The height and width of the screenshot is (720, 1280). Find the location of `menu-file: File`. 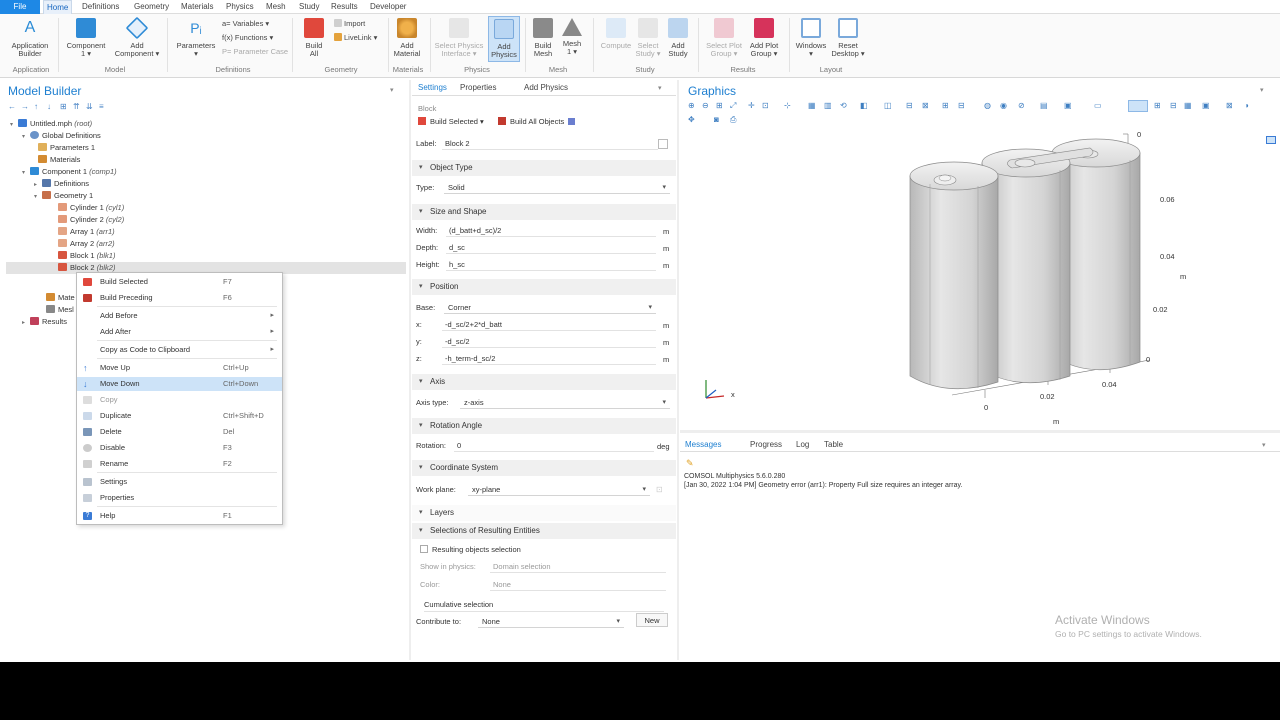

menu-file: File is located at coordinates (20, 7).